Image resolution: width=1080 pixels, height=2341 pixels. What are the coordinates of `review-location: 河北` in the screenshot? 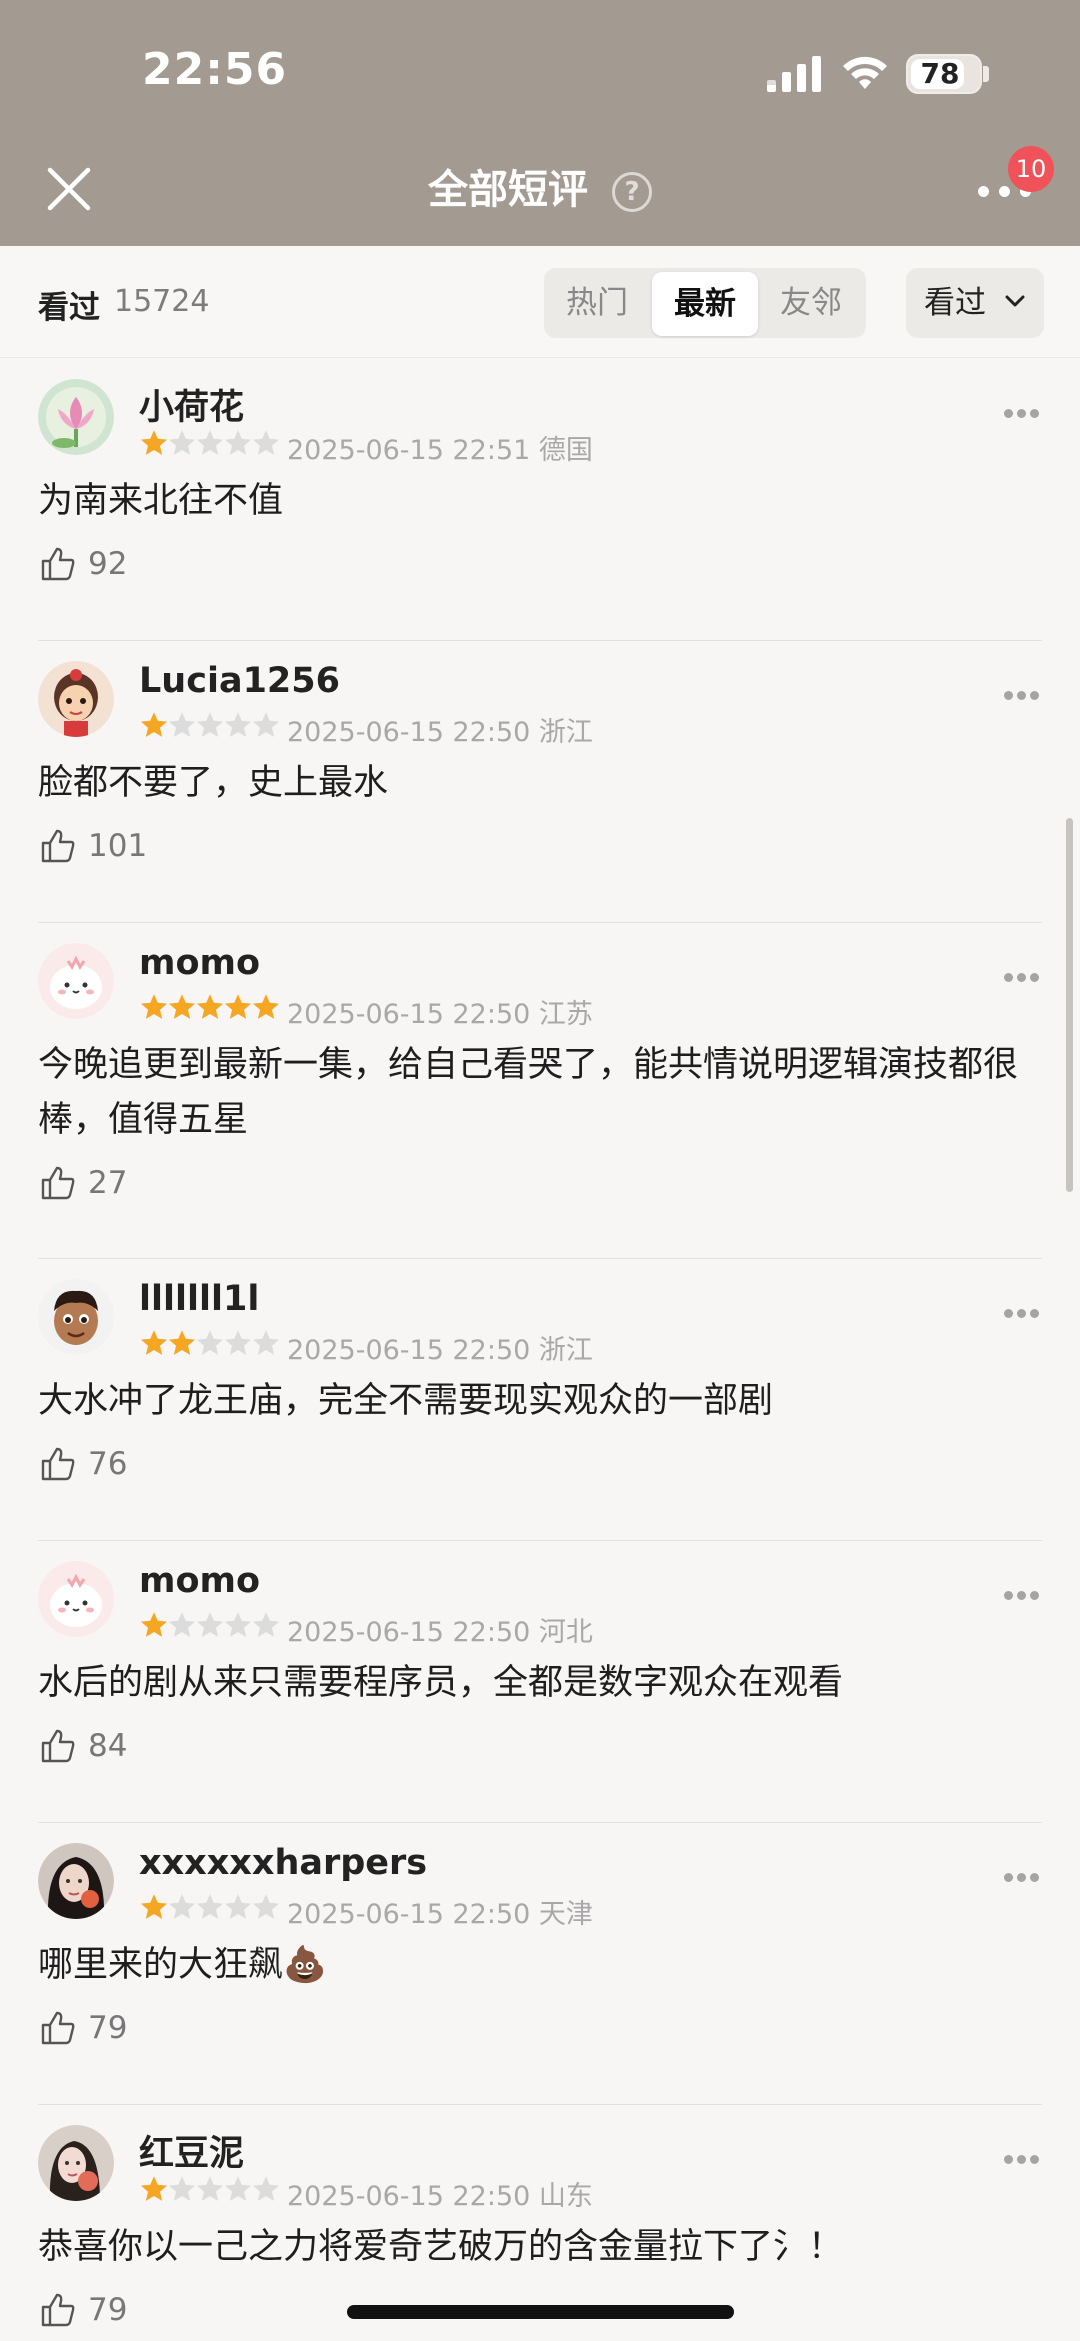 It's located at (565, 1632).